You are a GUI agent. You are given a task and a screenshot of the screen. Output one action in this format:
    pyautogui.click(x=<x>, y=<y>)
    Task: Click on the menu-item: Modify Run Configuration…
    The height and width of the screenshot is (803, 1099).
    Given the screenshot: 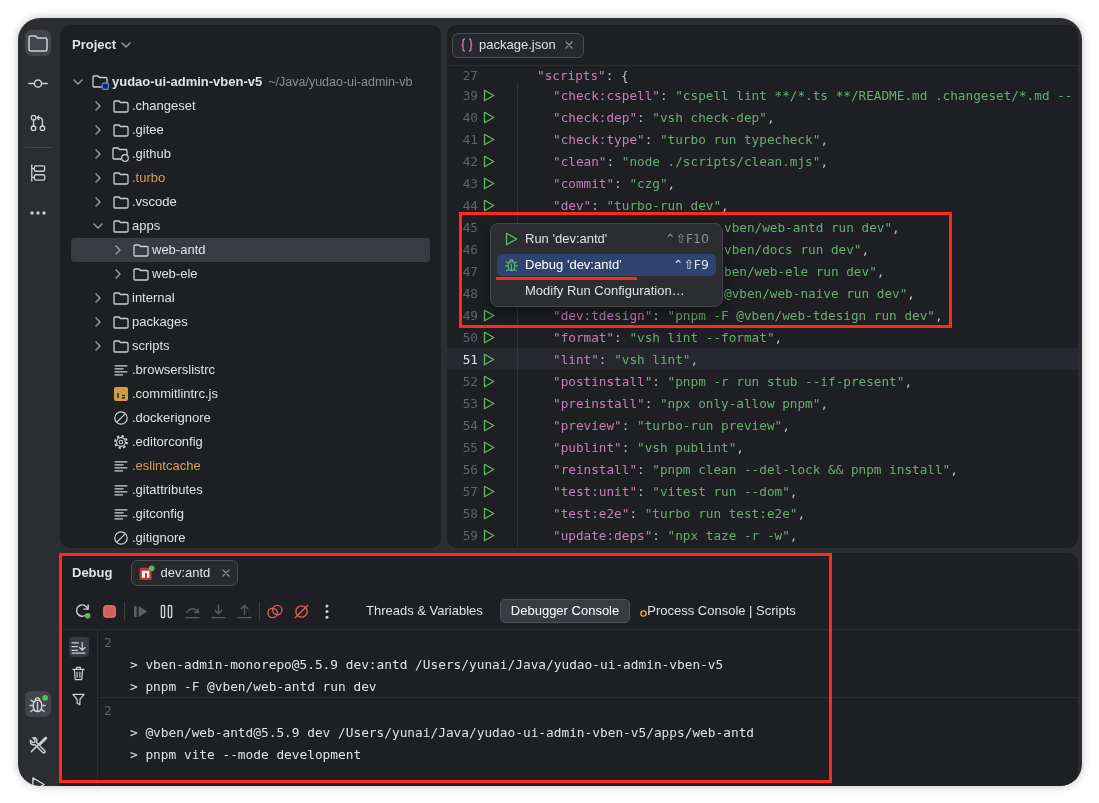 What is the action you would take?
    pyautogui.click(x=606, y=291)
    